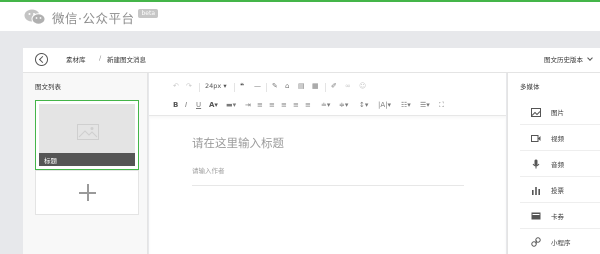 The width and height of the screenshot is (600, 254). What do you see at coordinates (590, 58) in the screenshot?
I see `chevron-down-icon` at bounding box center [590, 58].